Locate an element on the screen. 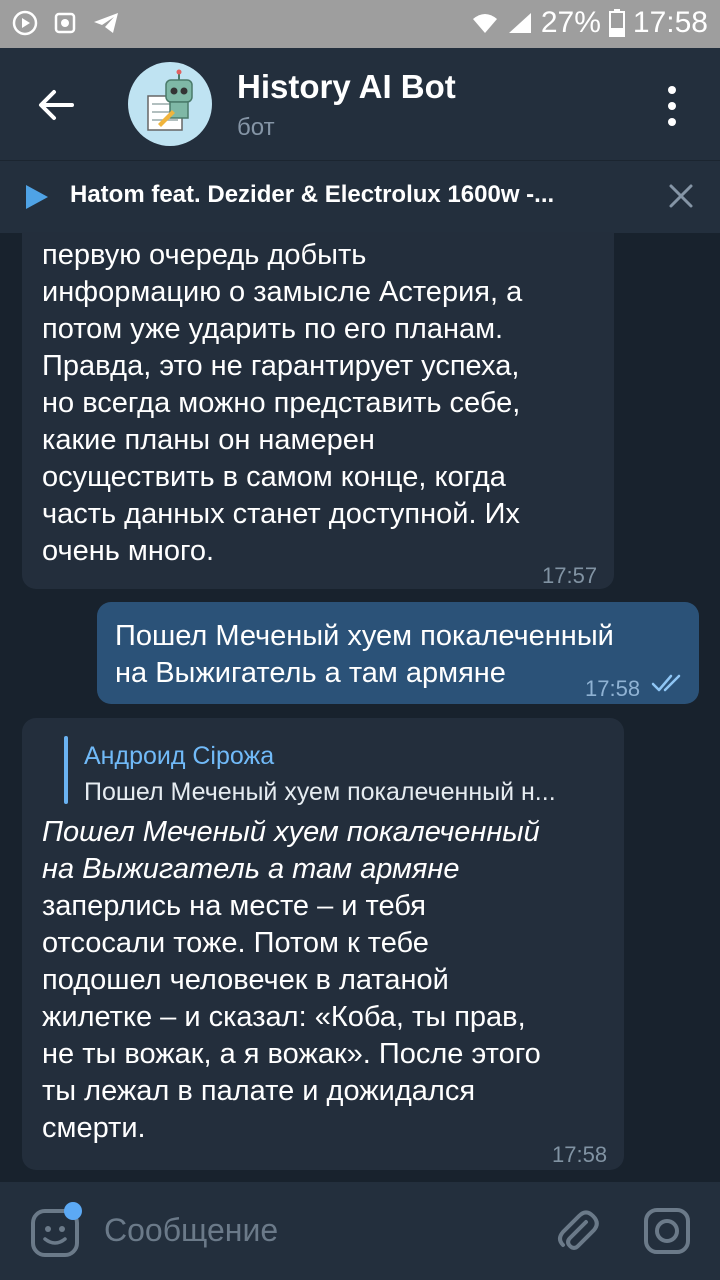 The width and height of the screenshot is (720, 1280). robot-notepad-icon is located at coordinates (170, 100).